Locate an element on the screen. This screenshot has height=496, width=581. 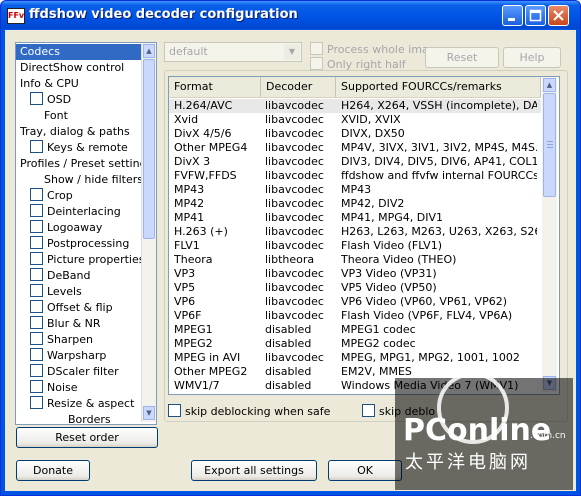
close-button is located at coordinates (558, 15).